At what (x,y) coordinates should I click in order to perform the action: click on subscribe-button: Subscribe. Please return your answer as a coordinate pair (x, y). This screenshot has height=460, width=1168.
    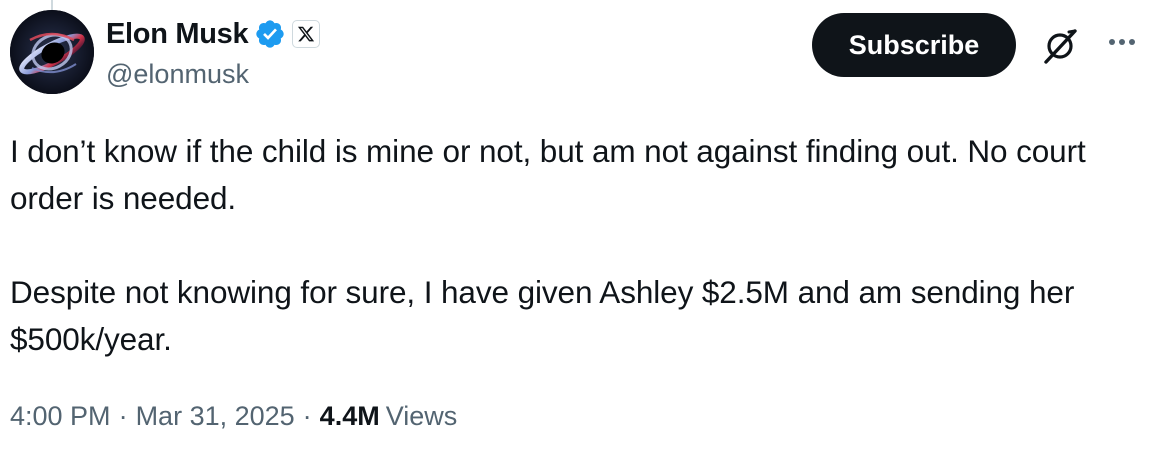
    Looking at the image, I should click on (914, 45).